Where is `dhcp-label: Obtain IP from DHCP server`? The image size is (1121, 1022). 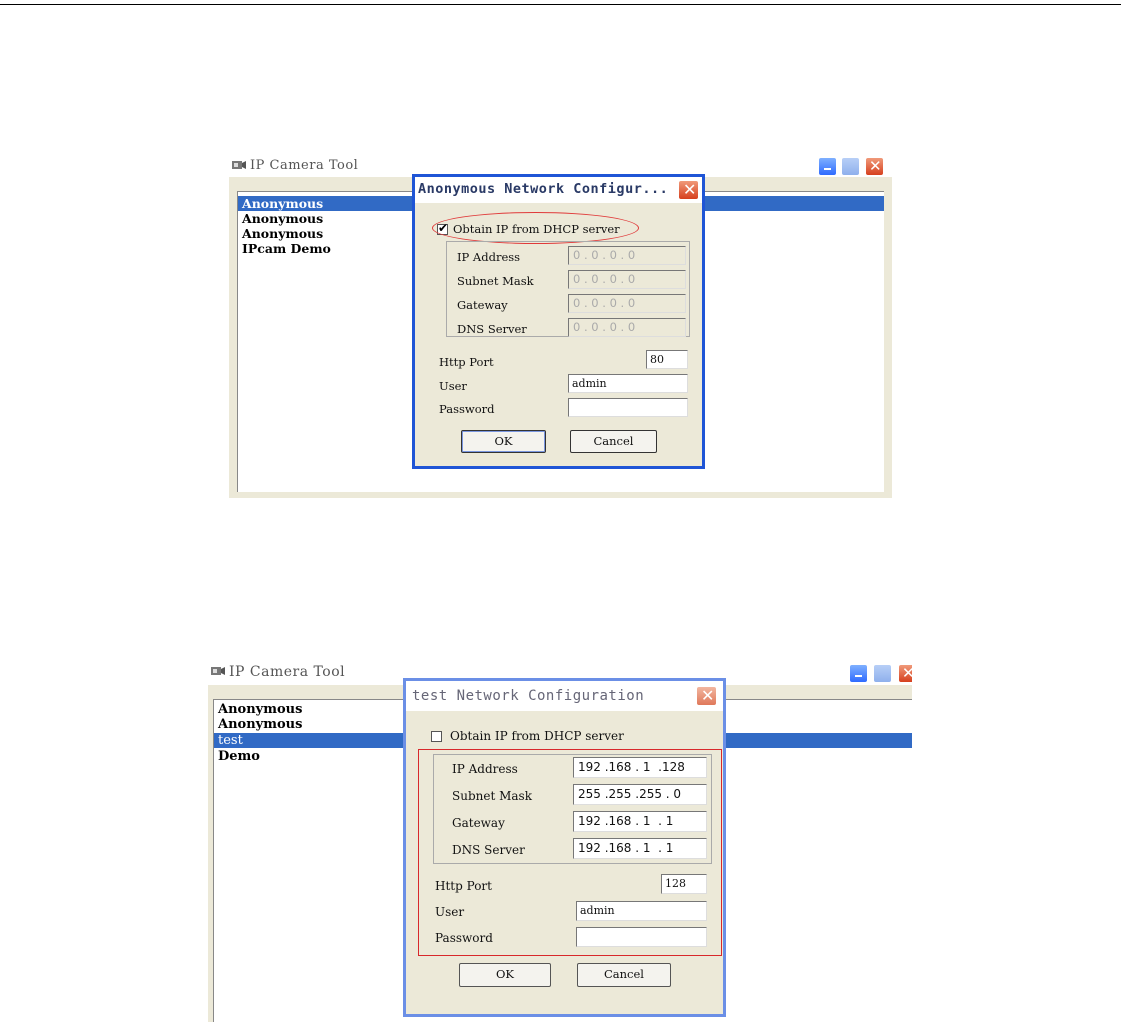 dhcp-label: Obtain IP from DHCP server is located at coordinates (537, 736).